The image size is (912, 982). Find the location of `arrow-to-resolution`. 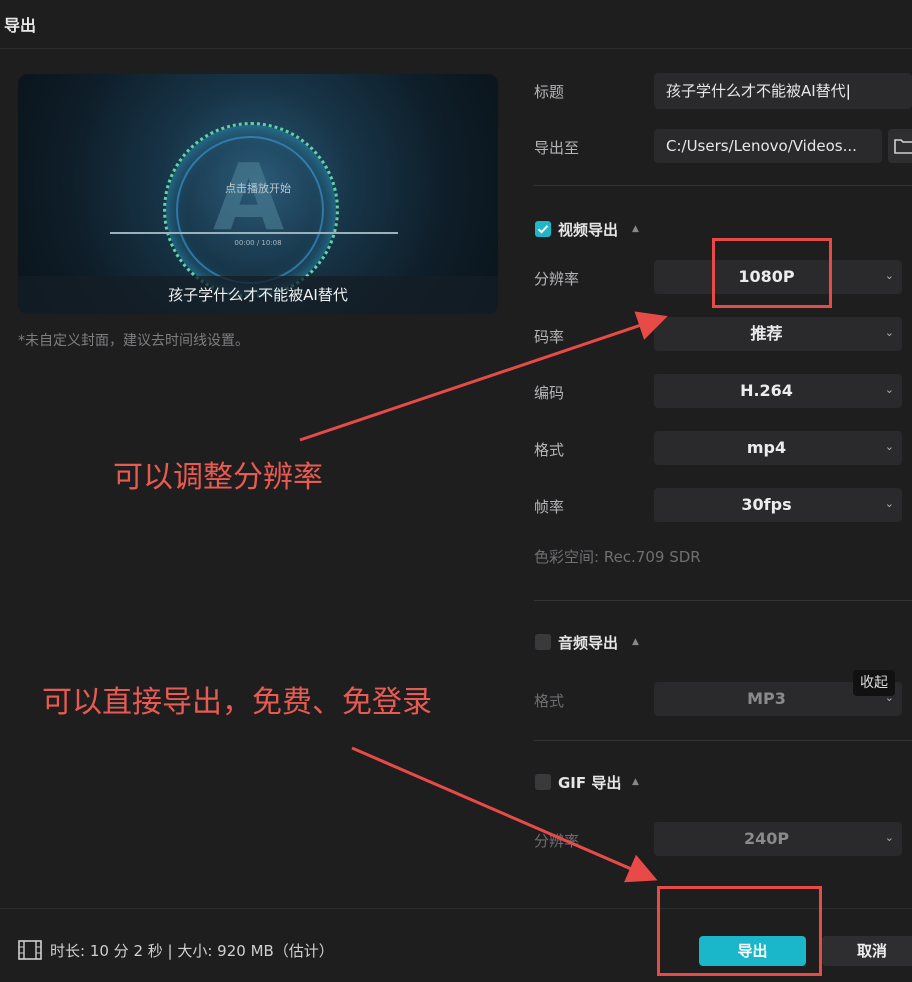

arrow-to-resolution is located at coordinates (483, 376).